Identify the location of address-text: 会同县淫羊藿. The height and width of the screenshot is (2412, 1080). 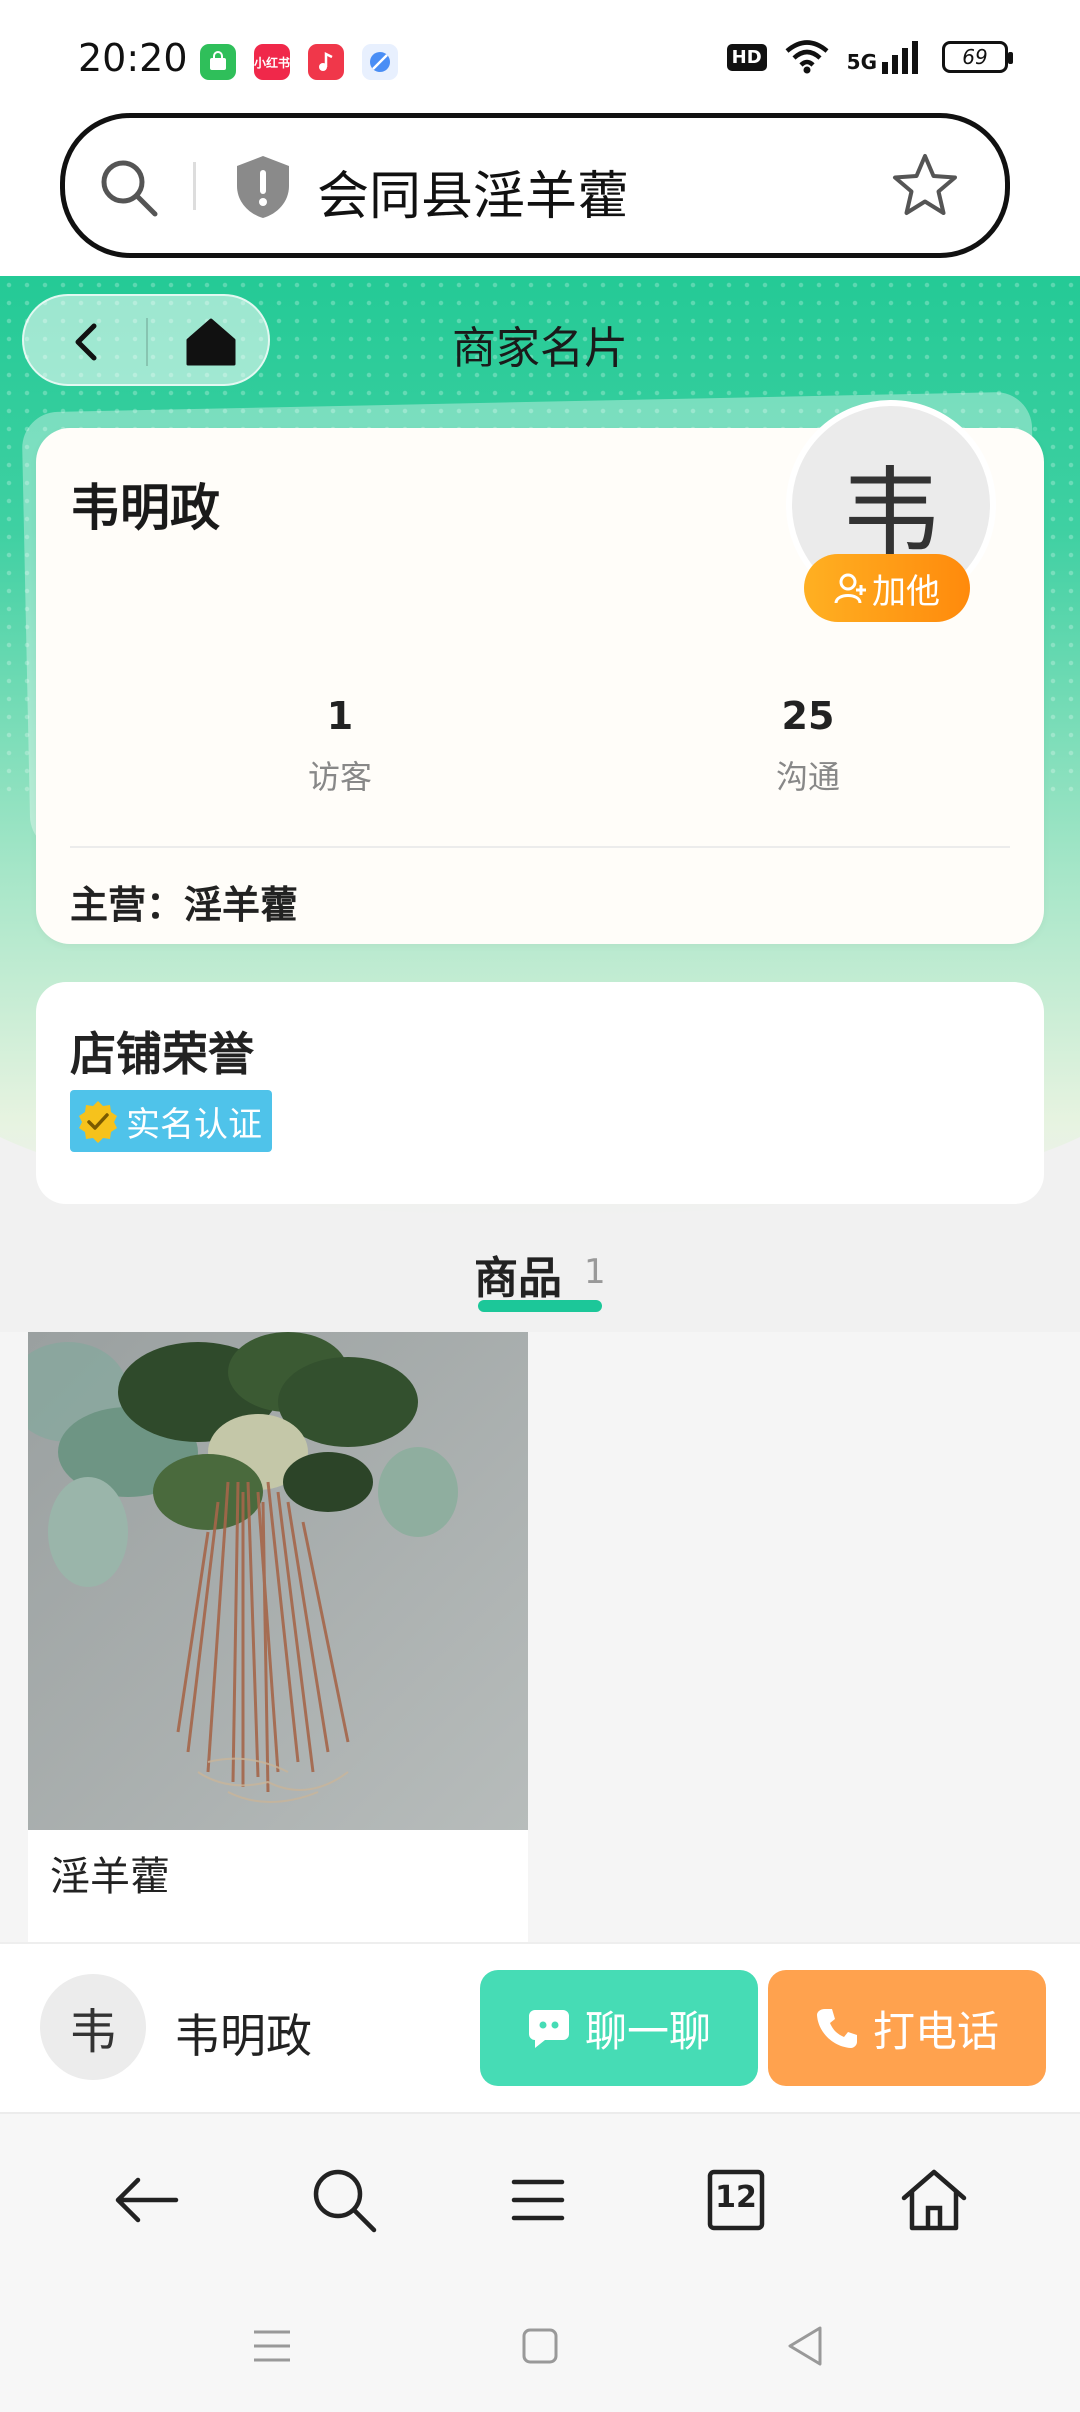
(473, 191).